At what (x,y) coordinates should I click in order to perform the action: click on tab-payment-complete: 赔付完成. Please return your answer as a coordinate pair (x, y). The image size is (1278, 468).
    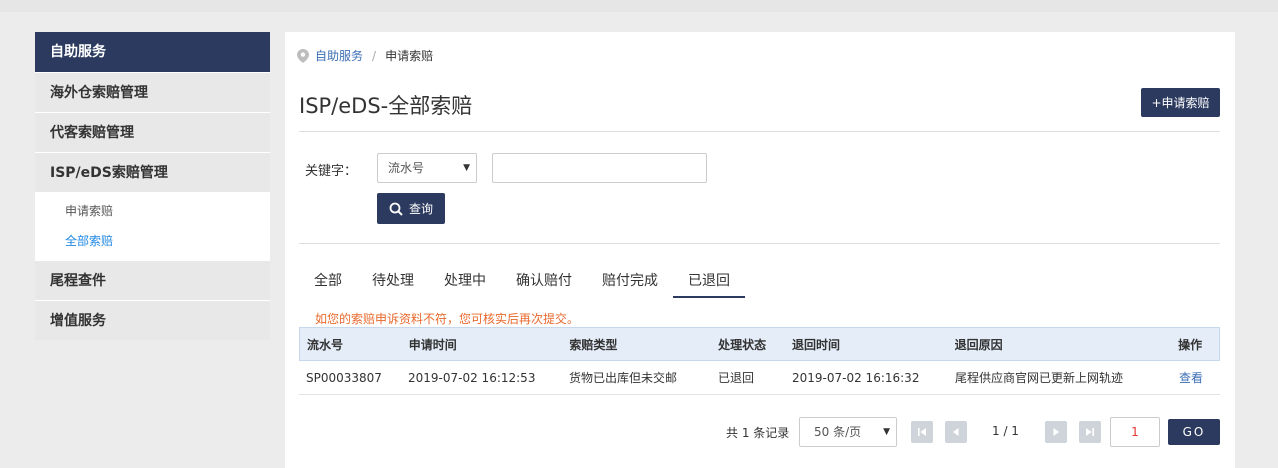
    Looking at the image, I should click on (630, 283).